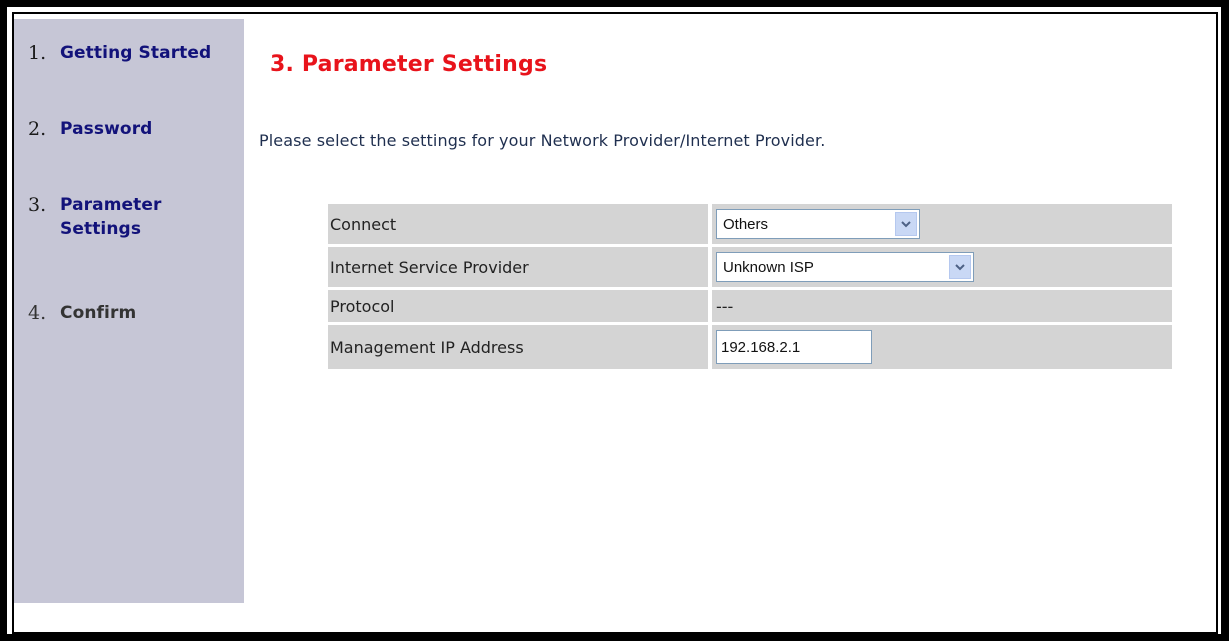 The width and height of the screenshot is (1229, 641). Describe the element at coordinates (942, 224) in the screenshot. I see `connect-cell: Others` at that location.